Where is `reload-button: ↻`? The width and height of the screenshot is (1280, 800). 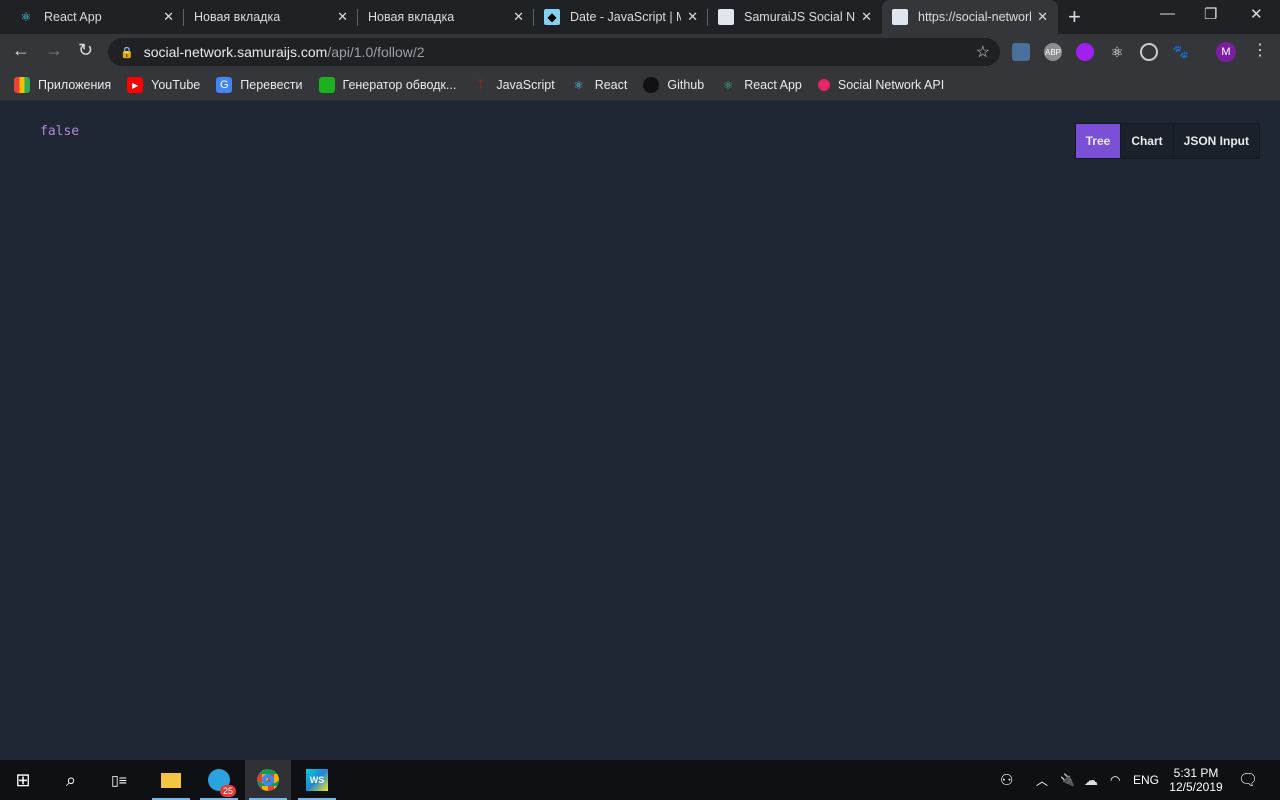
reload-button: ↻ is located at coordinates (85, 50).